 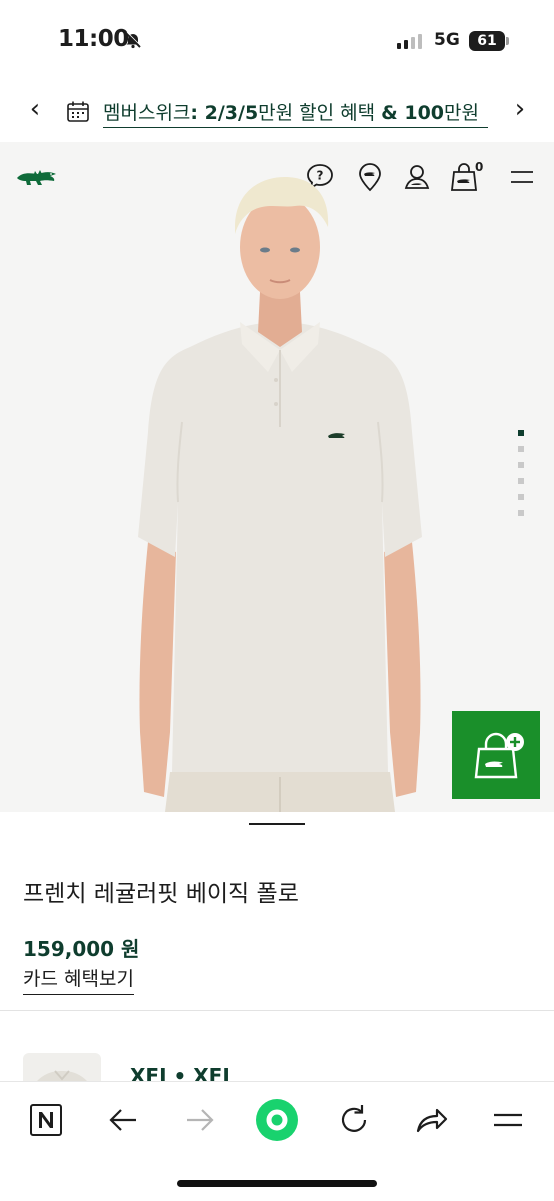 What do you see at coordinates (277, 1120) in the screenshot?
I see `green-dot-icon` at bounding box center [277, 1120].